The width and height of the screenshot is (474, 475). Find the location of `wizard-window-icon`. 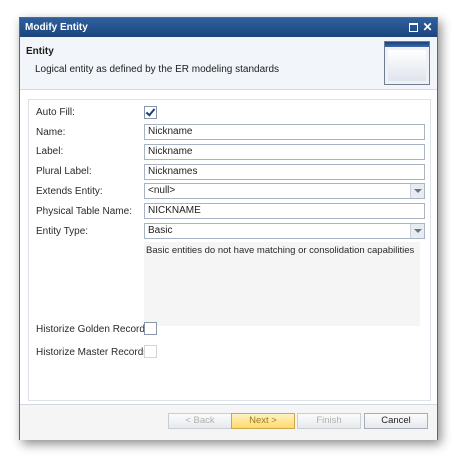

wizard-window-icon is located at coordinates (407, 63).